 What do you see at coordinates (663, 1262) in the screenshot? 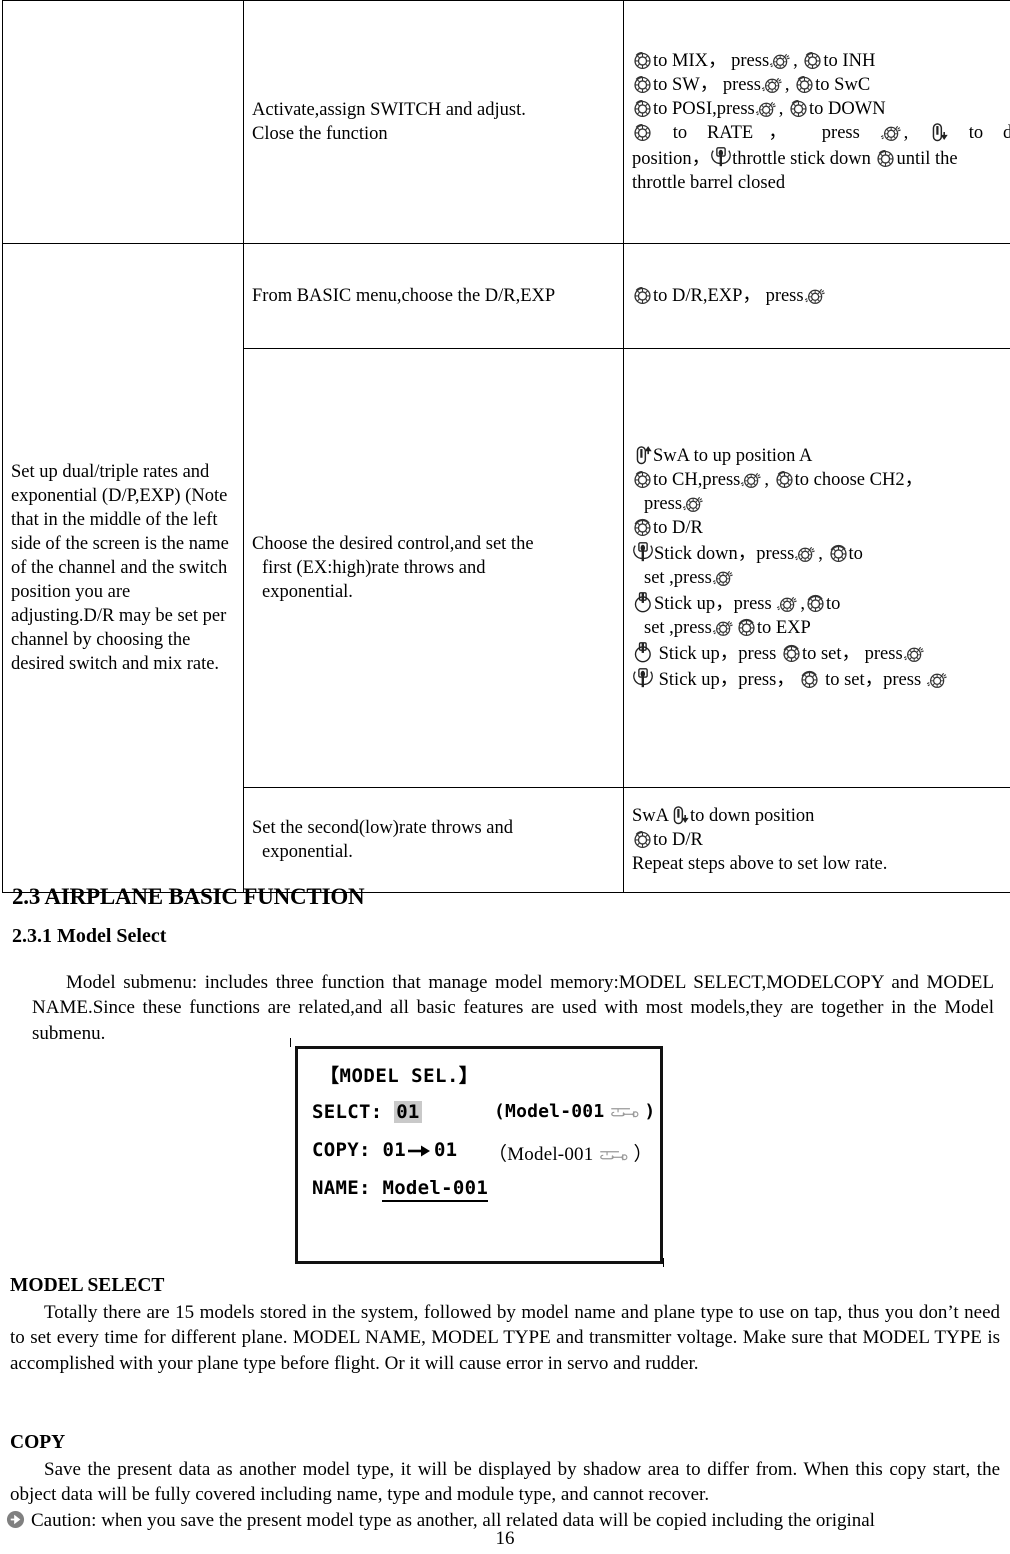
I see `crop-tick-bottom-right` at bounding box center [663, 1262].